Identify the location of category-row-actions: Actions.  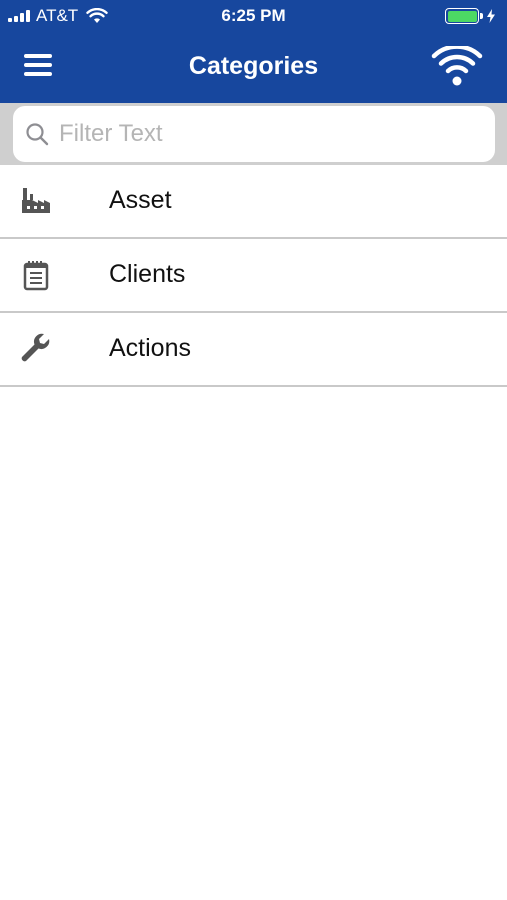
(253, 350).